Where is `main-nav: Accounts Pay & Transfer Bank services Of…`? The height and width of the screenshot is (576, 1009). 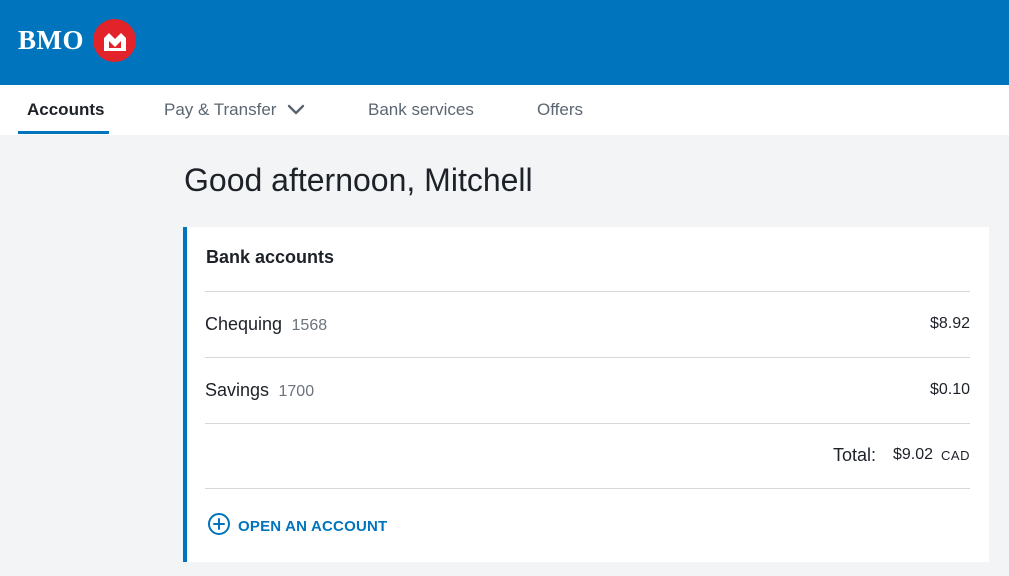
main-nav: Accounts Pay & Transfer Bank services Of… is located at coordinates (504, 110).